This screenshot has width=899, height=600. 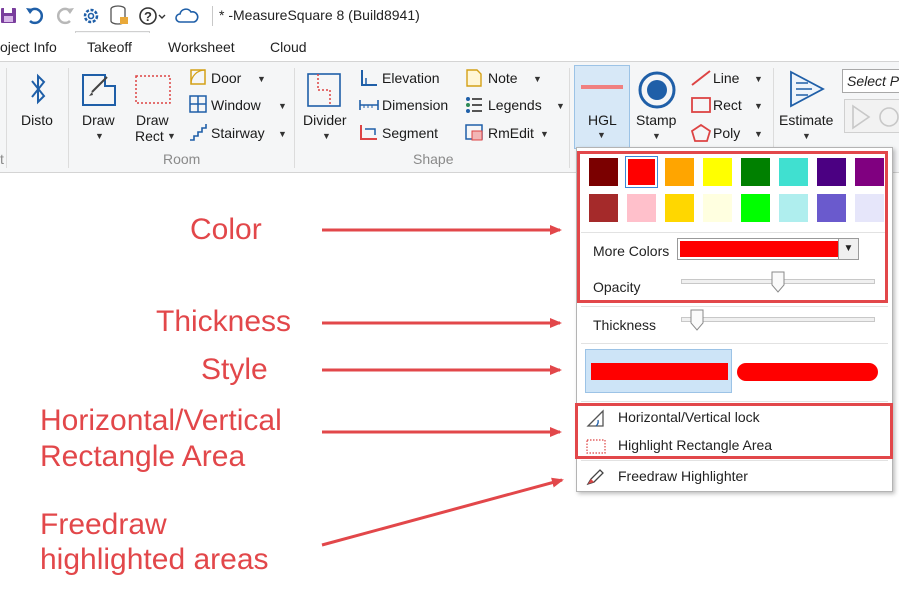 What do you see at coordinates (433, 159) in the screenshot?
I see `group-label-shape: Shape` at bounding box center [433, 159].